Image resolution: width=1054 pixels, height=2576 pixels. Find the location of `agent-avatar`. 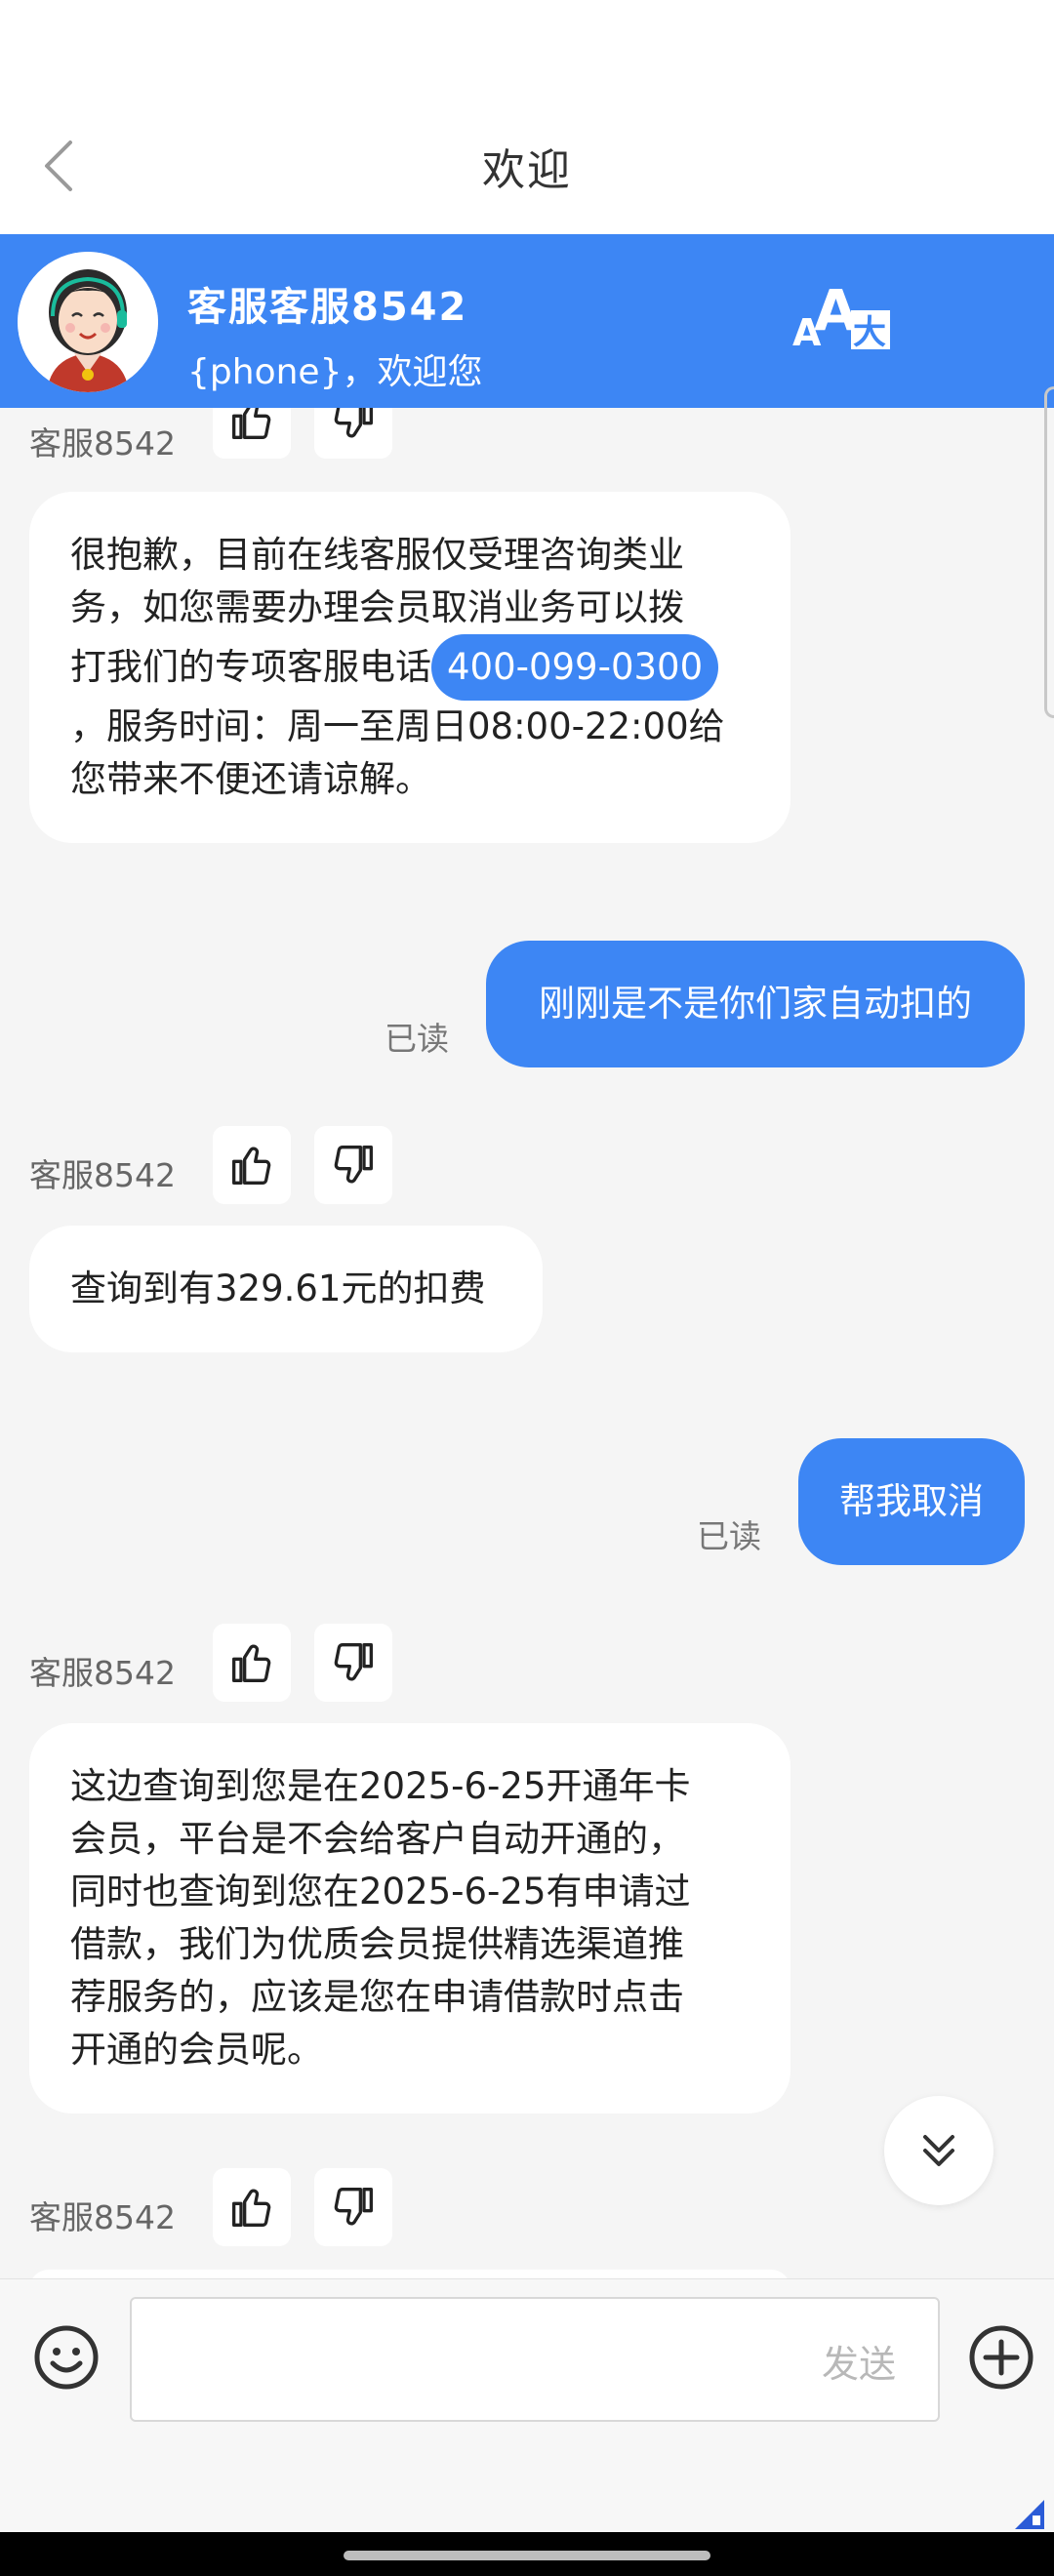

agent-avatar is located at coordinates (88, 322).